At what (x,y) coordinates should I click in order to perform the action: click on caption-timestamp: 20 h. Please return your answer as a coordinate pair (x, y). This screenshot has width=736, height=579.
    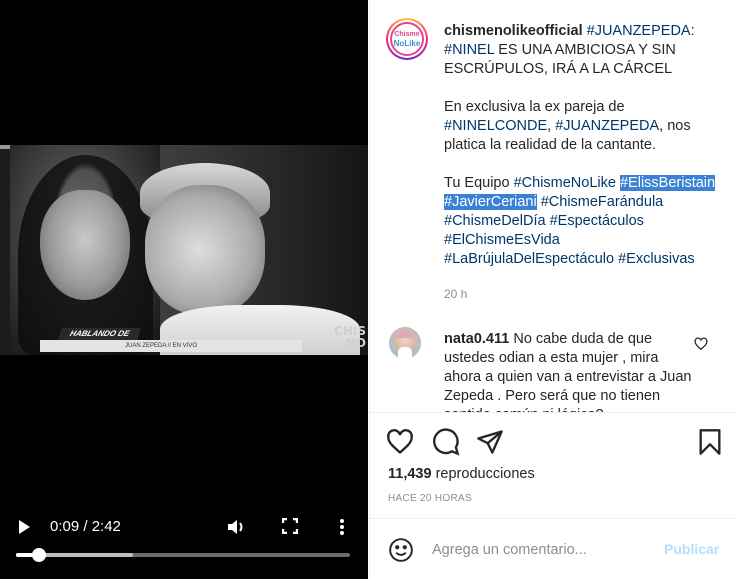
    Looking at the image, I should click on (455, 294).